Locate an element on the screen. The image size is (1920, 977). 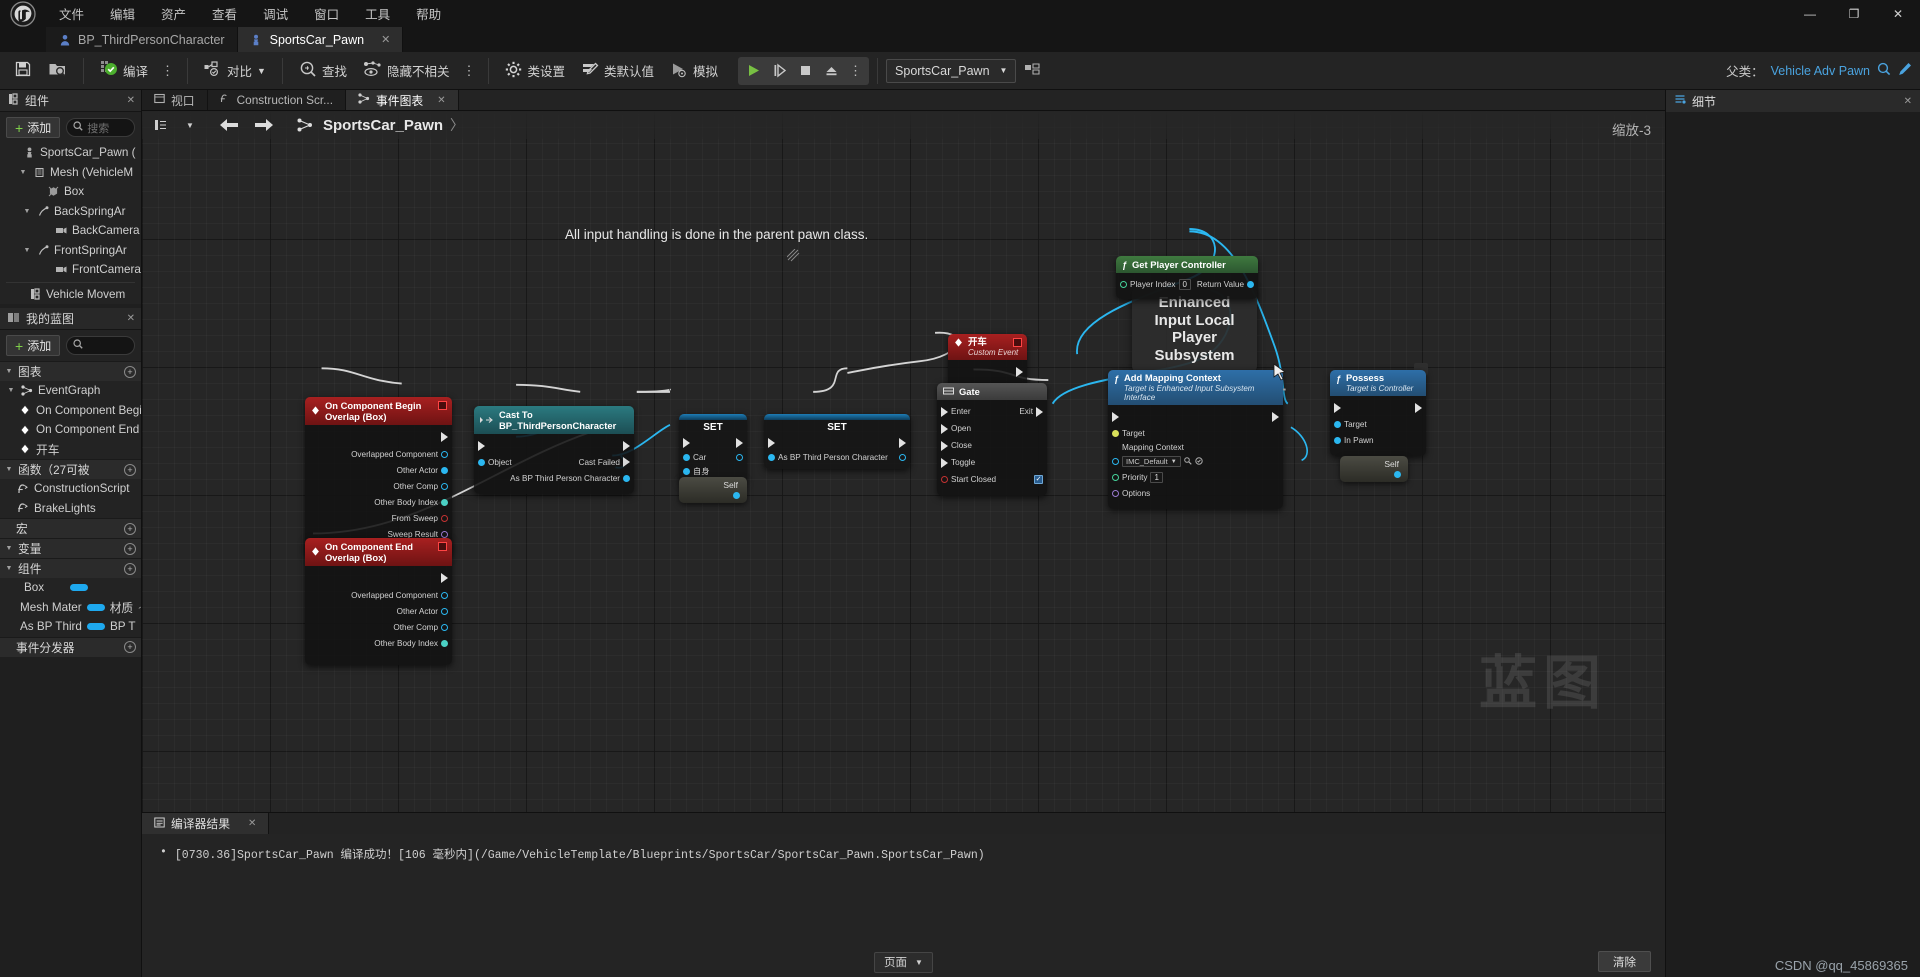
graph-row-on-component-begin: On Component Begi is located at coordinates (70, 411).